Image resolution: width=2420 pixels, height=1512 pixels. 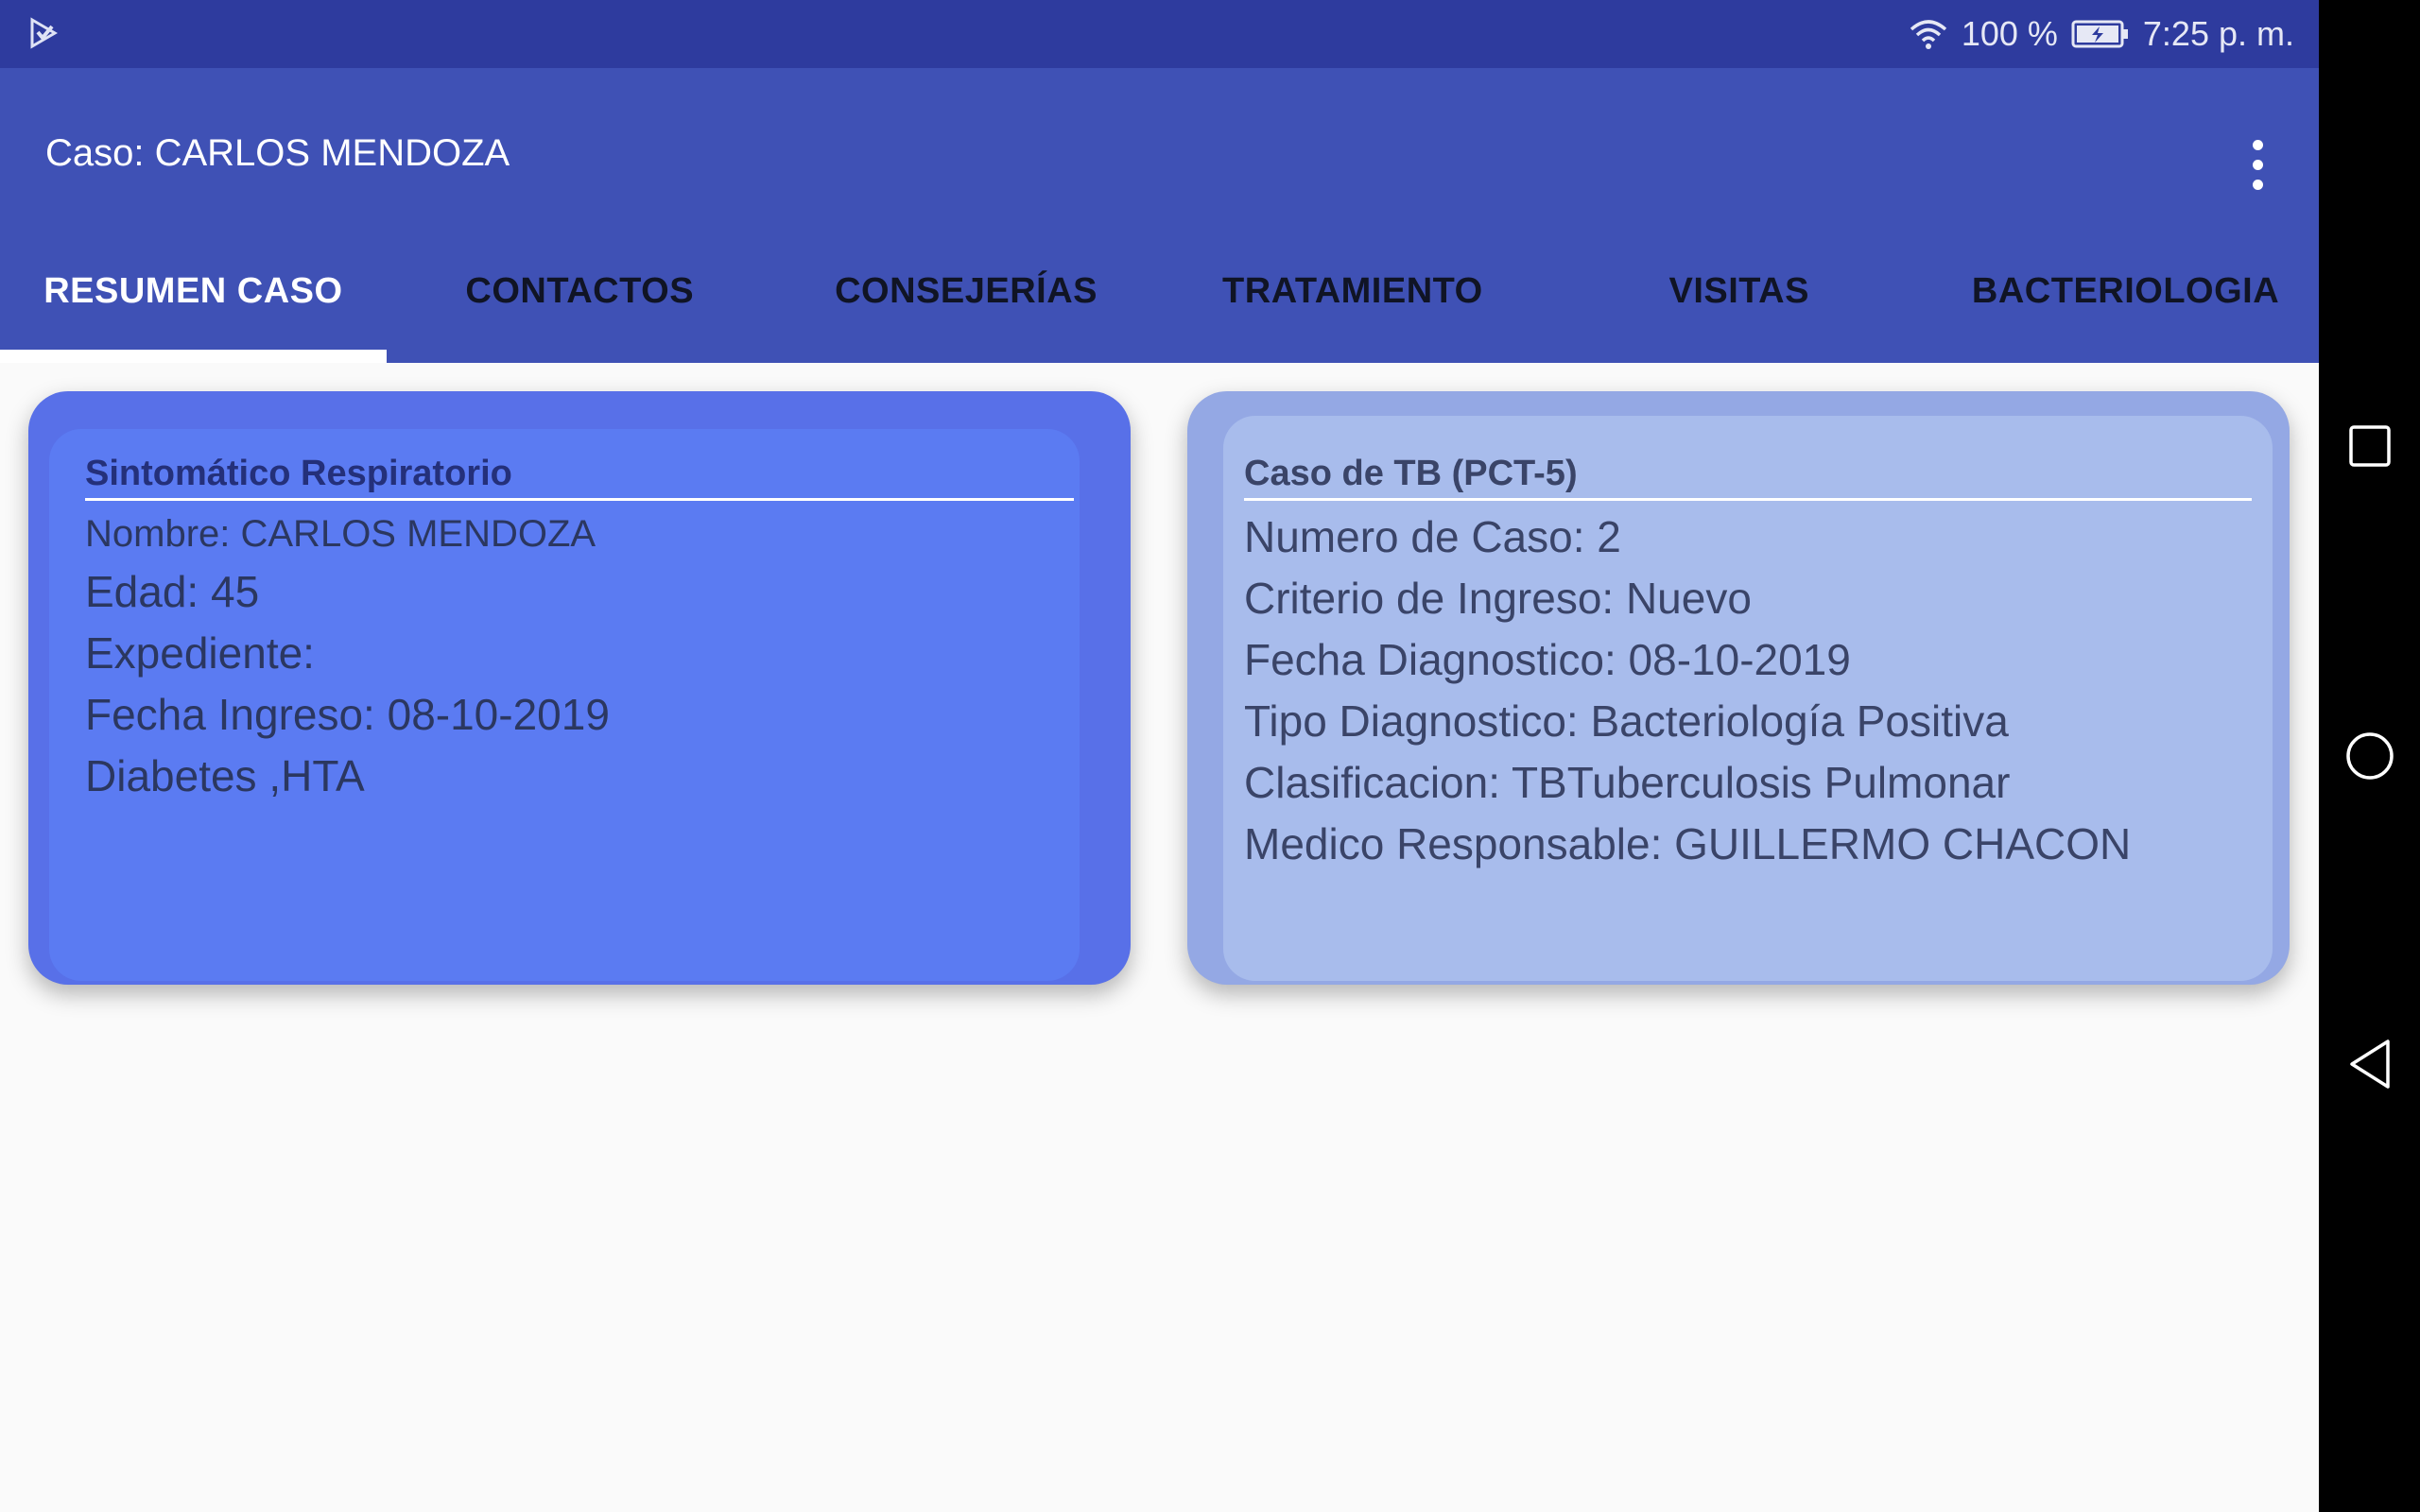 I want to click on play-store-download-icon, so click(x=44, y=33).